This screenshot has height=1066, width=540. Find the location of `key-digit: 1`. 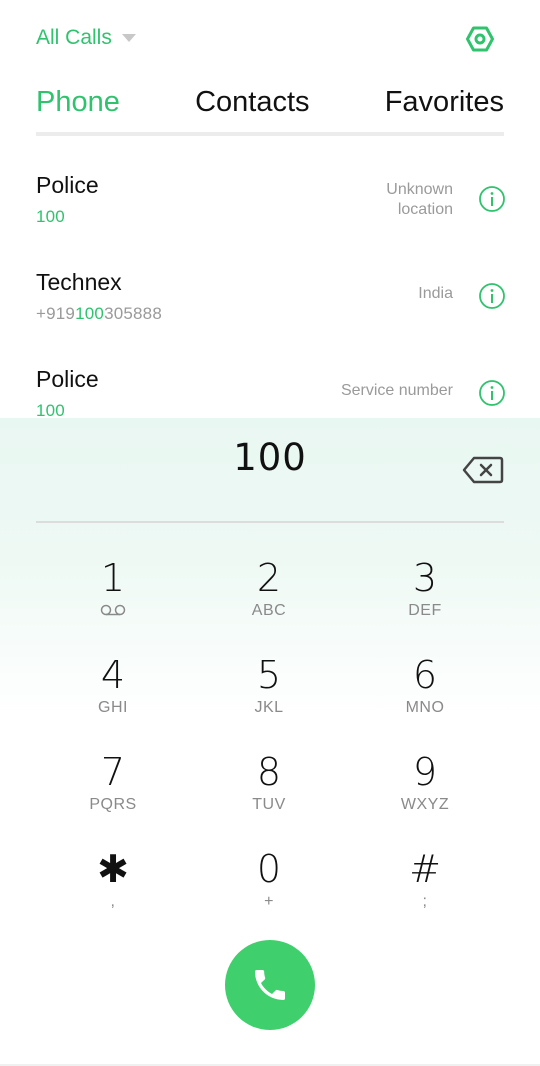

key-digit: 1 is located at coordinates (113, 578).